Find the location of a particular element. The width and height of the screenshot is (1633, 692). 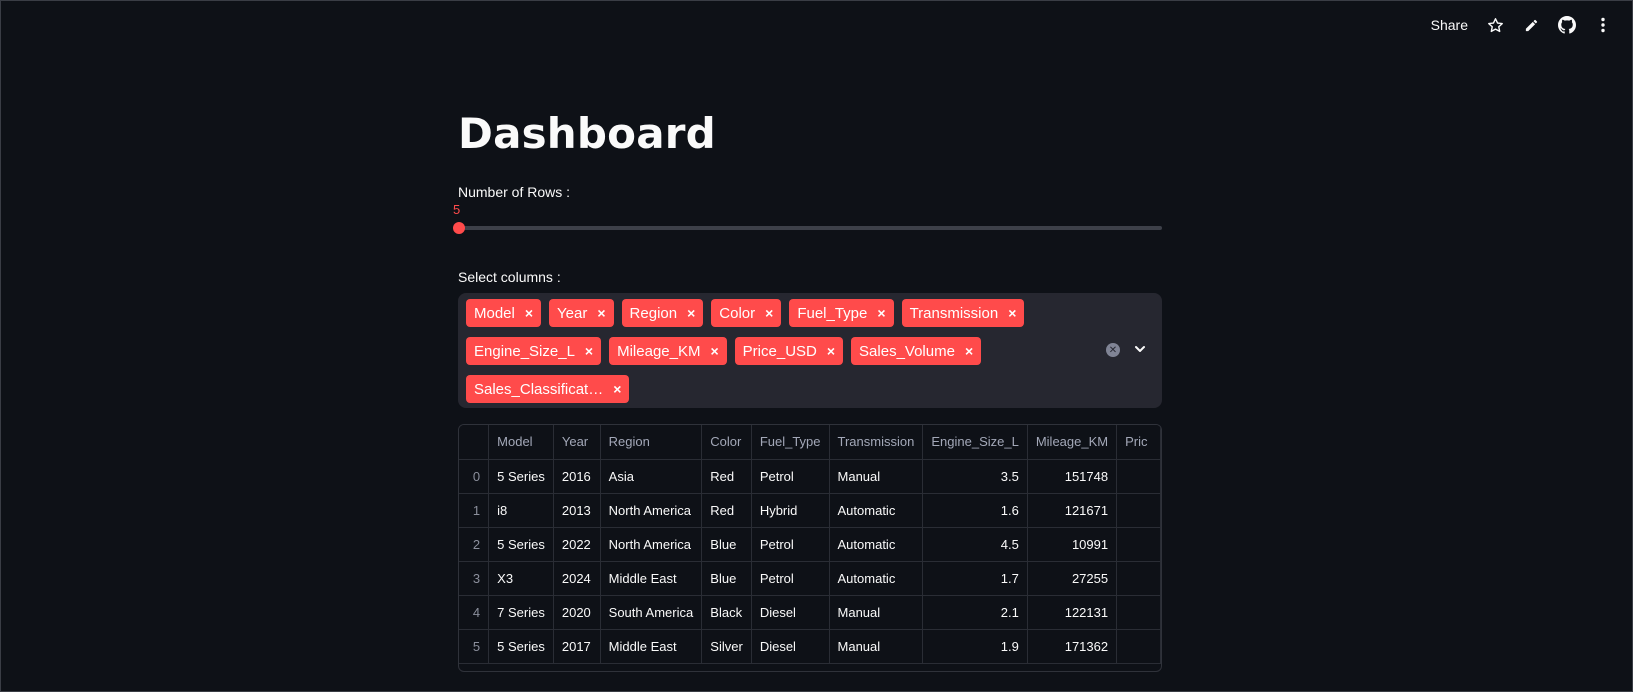

star-icon is located at coordinates (1495, 25).